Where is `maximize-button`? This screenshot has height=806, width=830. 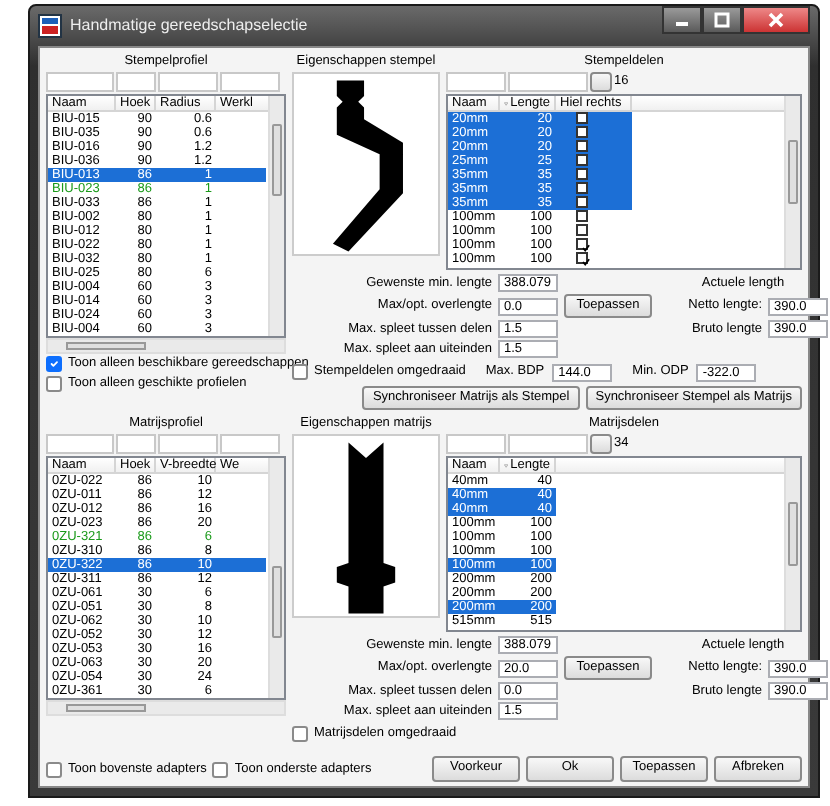 maximize-button is located at coordinates (722, 20).